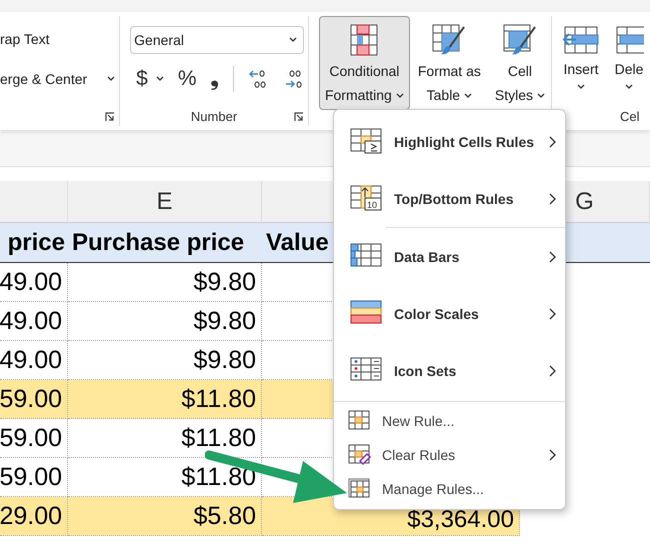 This screenshot has height=545, width=650. I want to click on merge-center-button: erge & Center, so click(44, 79).